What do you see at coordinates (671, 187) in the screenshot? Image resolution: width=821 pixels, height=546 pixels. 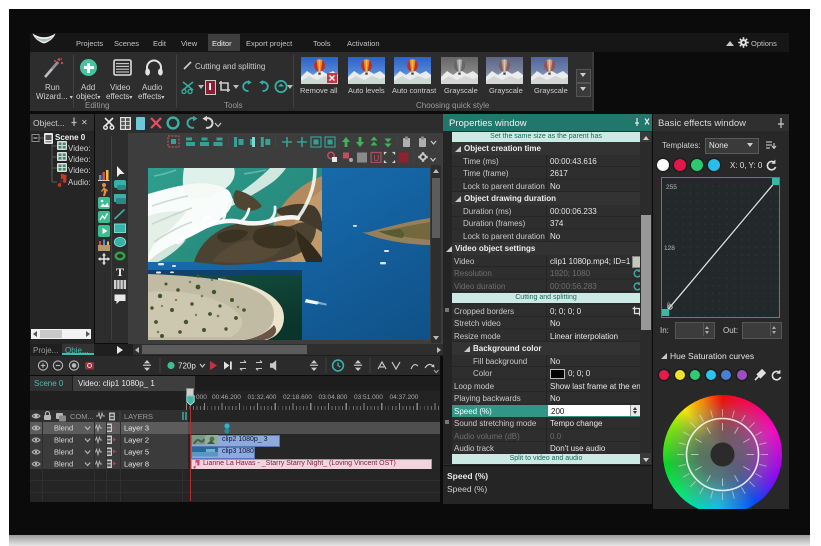 I see `svg-text: 255` at bounding box center [671, 187].